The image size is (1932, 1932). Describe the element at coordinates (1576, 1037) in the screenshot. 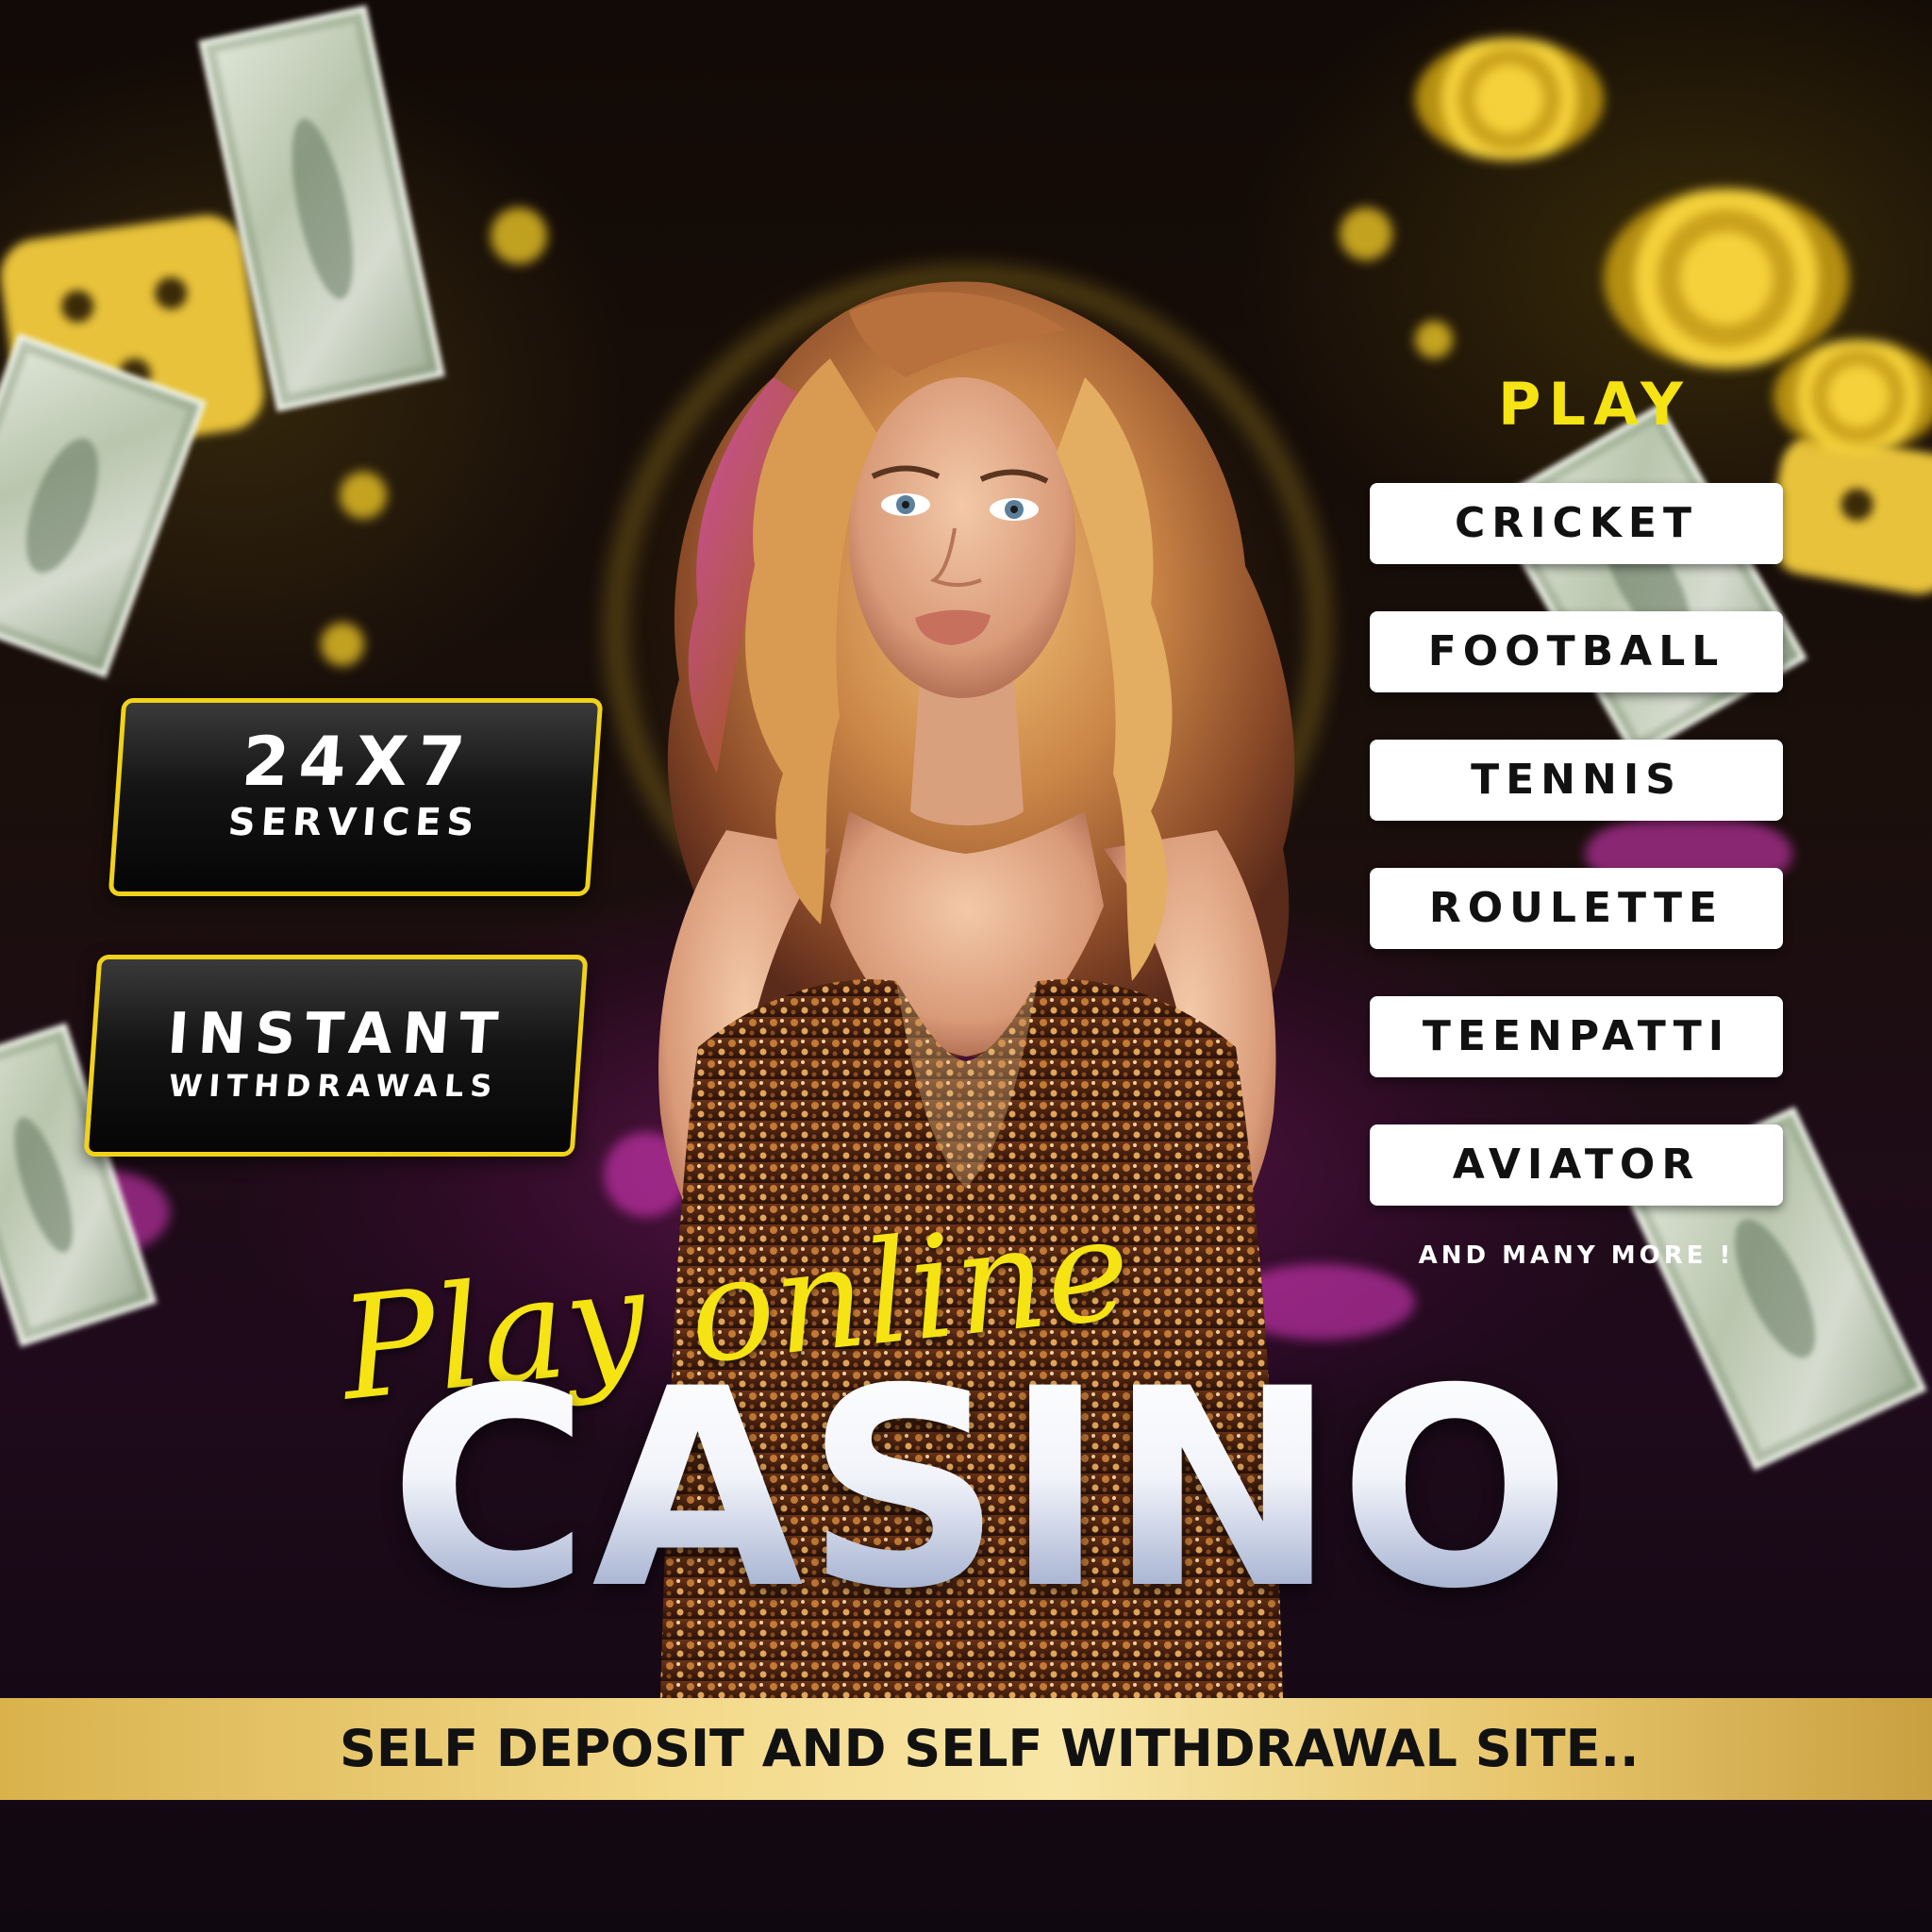

I see `game-item-teenpatti: TEENPATTI` at that location.